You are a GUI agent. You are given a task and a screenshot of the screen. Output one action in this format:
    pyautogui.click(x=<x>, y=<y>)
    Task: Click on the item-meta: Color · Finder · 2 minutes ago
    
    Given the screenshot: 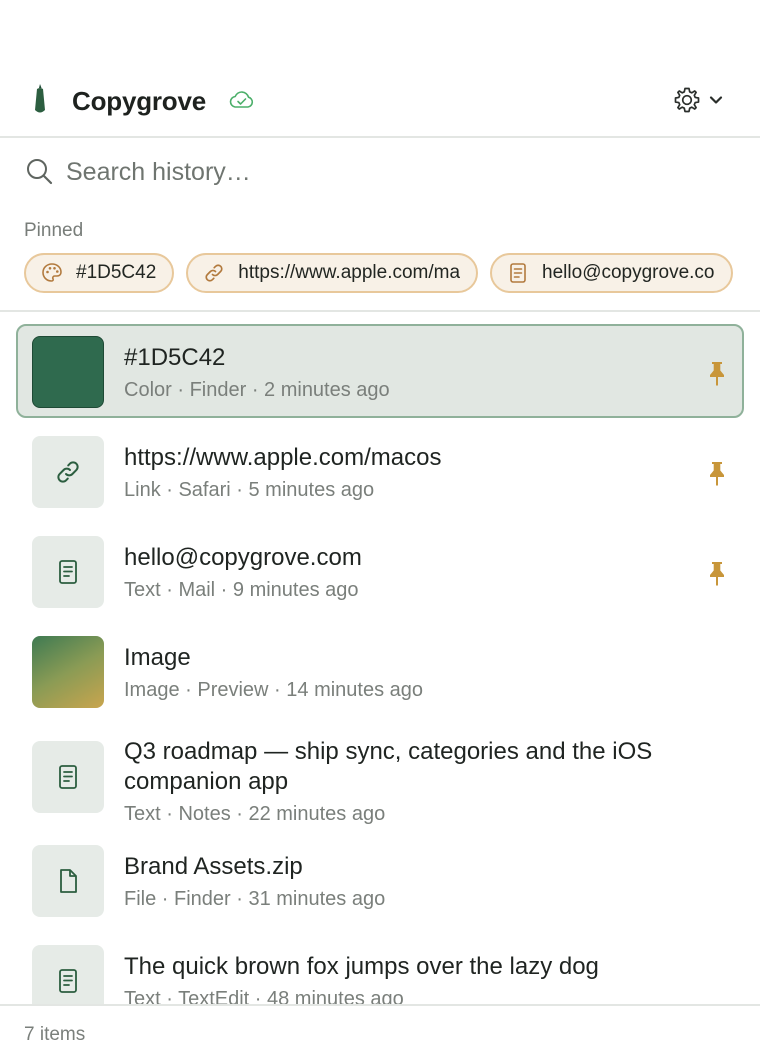 What is the action you would take?
    pyautogui.click(x=257, y=390)
    